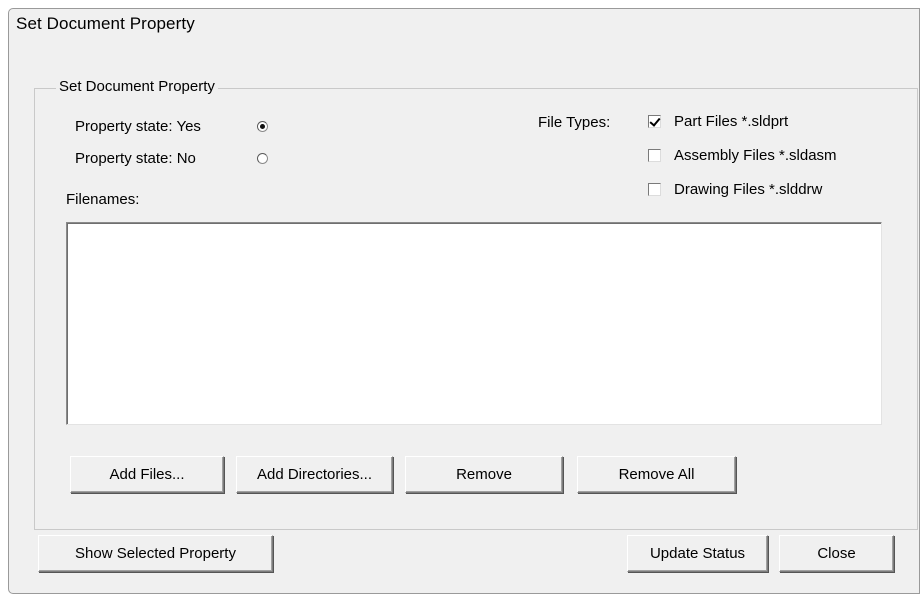 This screenshot has height=599, width=922. I want to click on property-state-no-label: Property state: No, so click(135, 158).